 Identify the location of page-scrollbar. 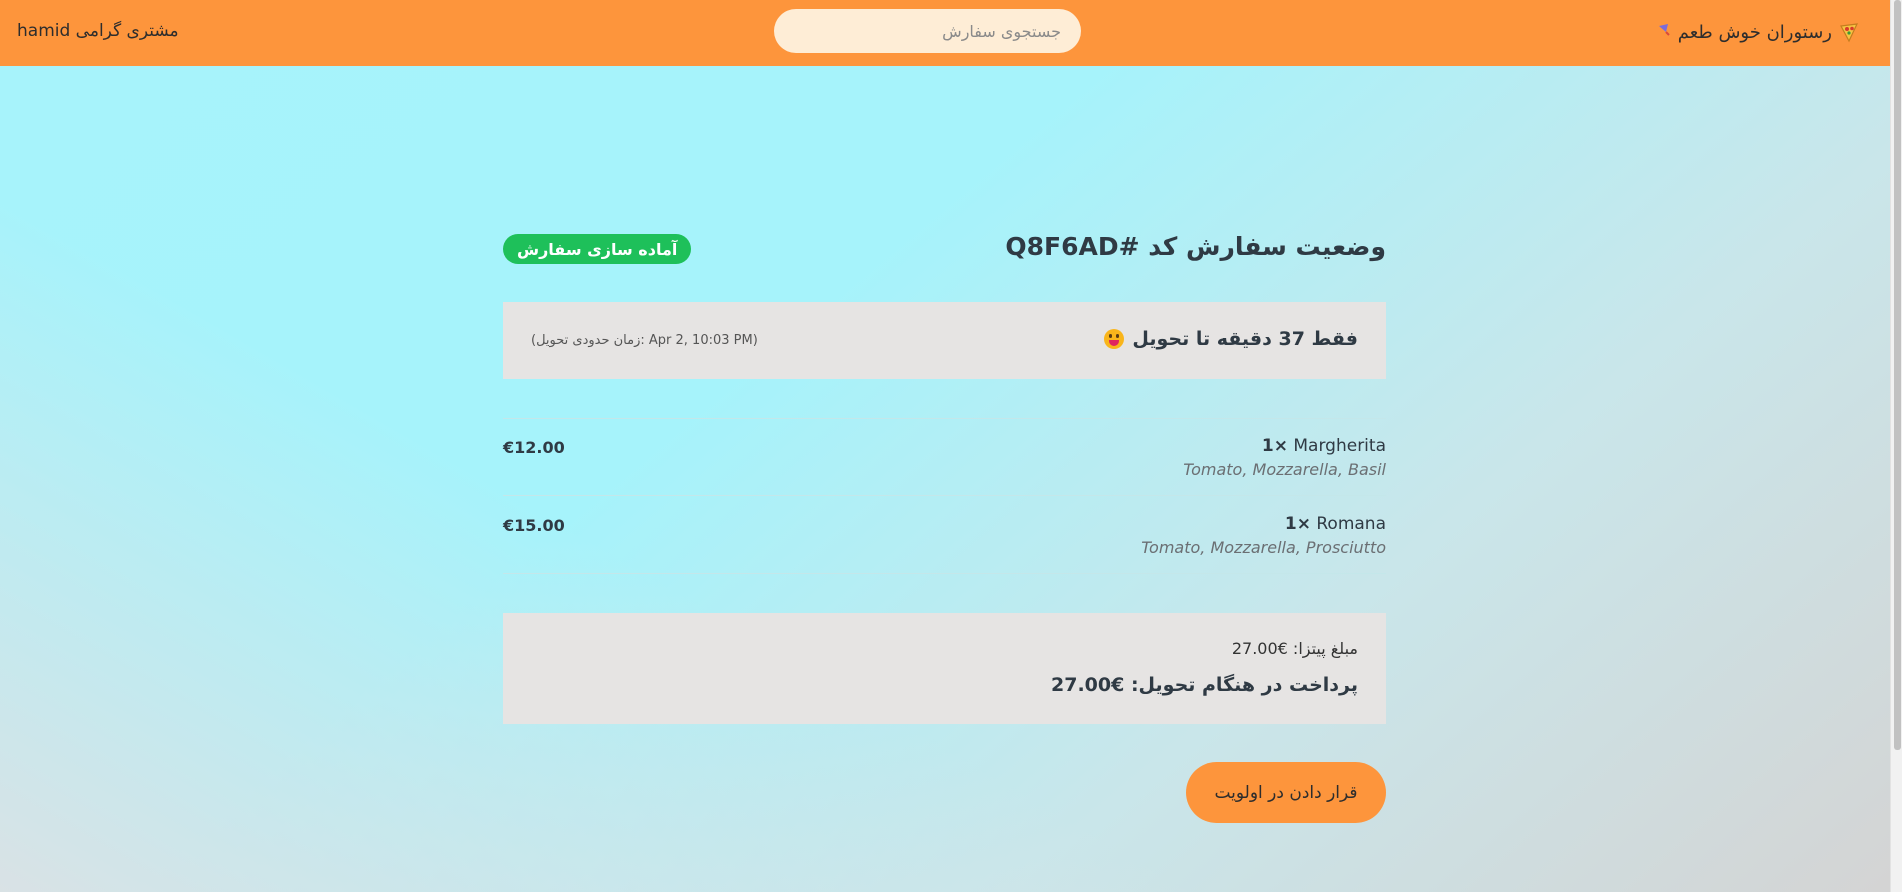
(1896, 446).